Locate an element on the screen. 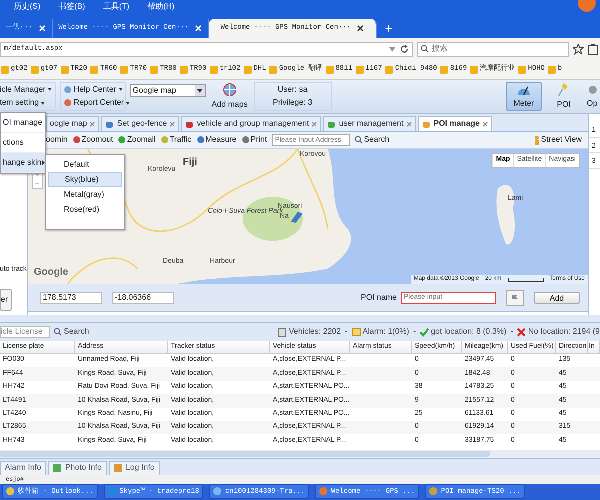  user-label: User: sa is located at coordinates (293, 90).